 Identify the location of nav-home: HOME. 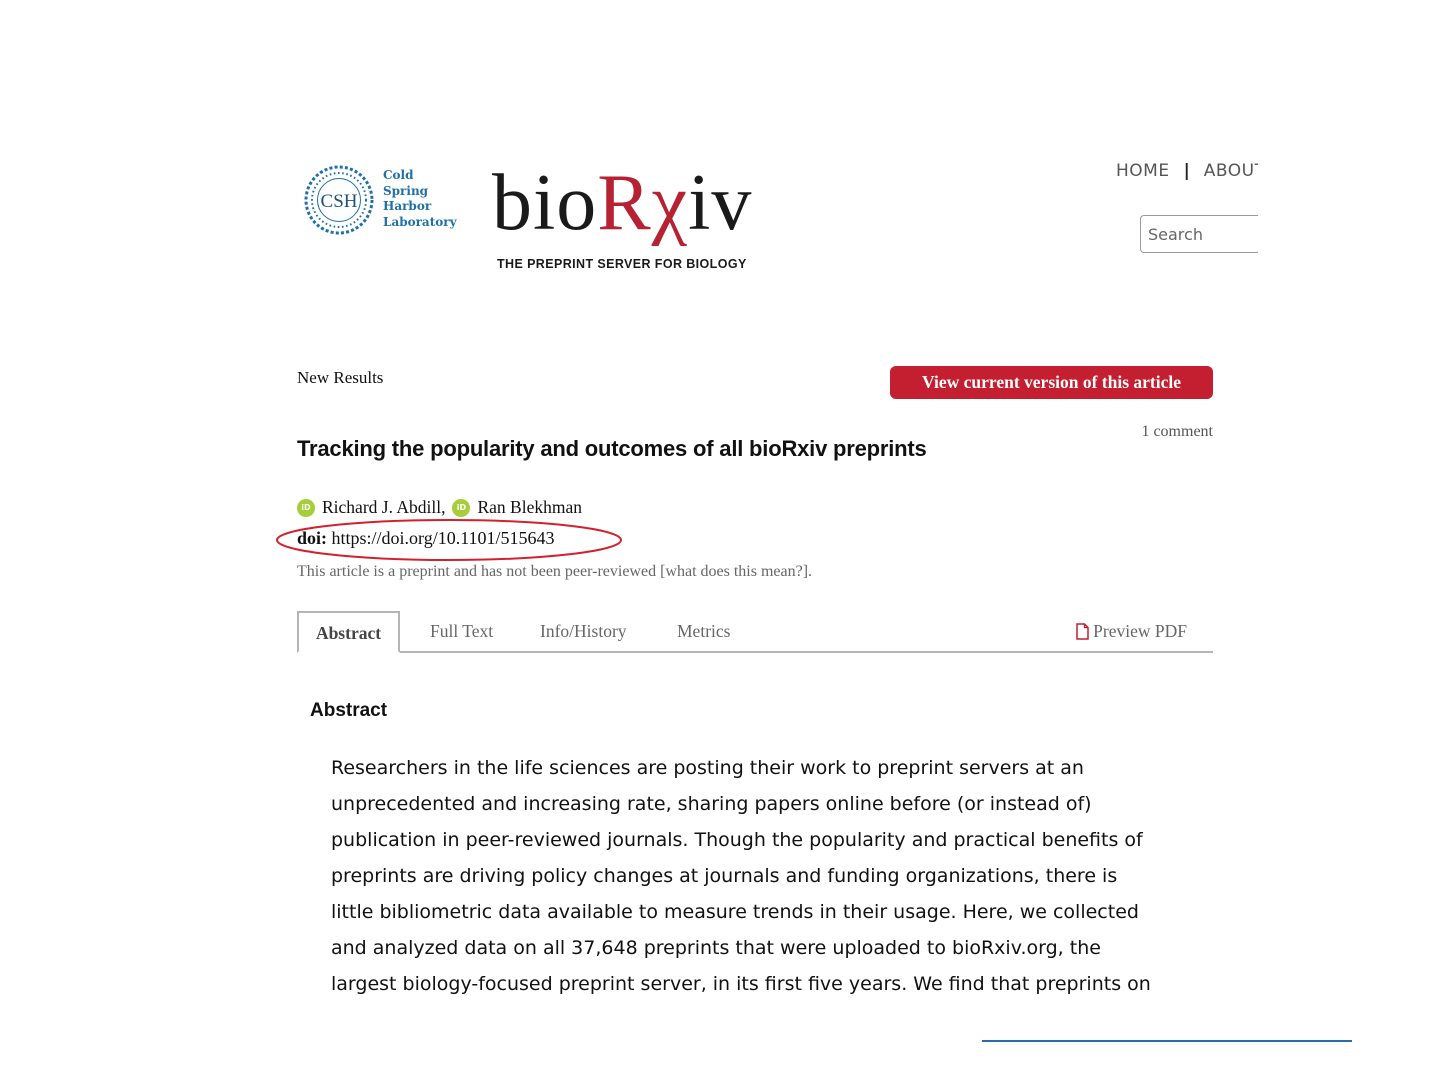
(1143, 171).